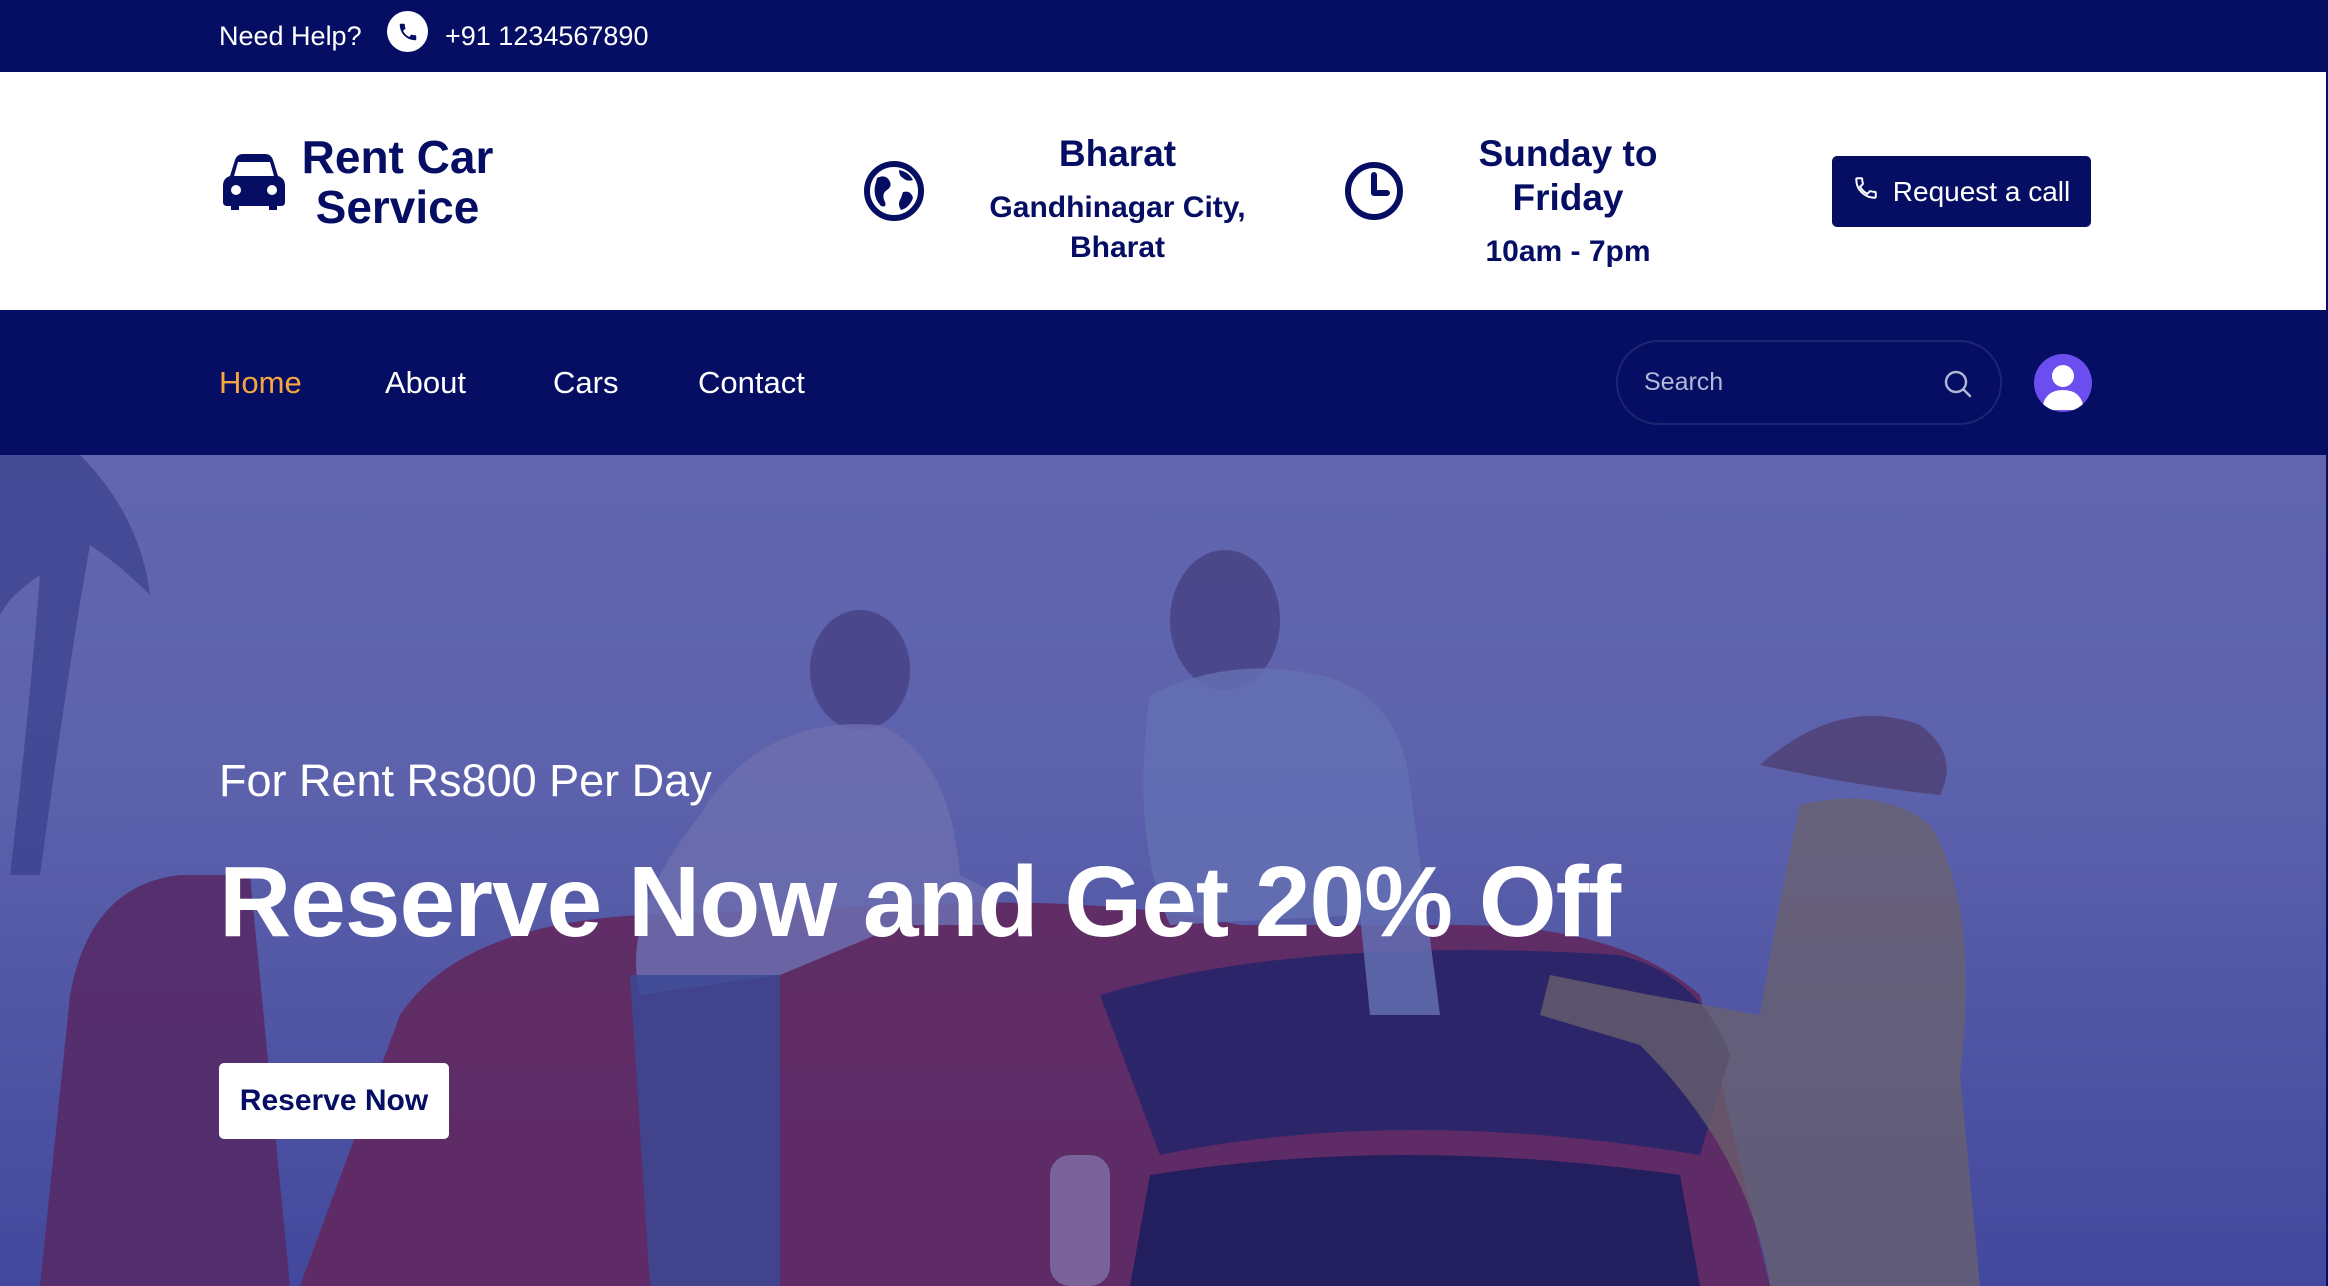 The image size is (2328, 1286). I want to click on hours-info: Sunday to Friday 10am - 7pm, so click(1568, 202).